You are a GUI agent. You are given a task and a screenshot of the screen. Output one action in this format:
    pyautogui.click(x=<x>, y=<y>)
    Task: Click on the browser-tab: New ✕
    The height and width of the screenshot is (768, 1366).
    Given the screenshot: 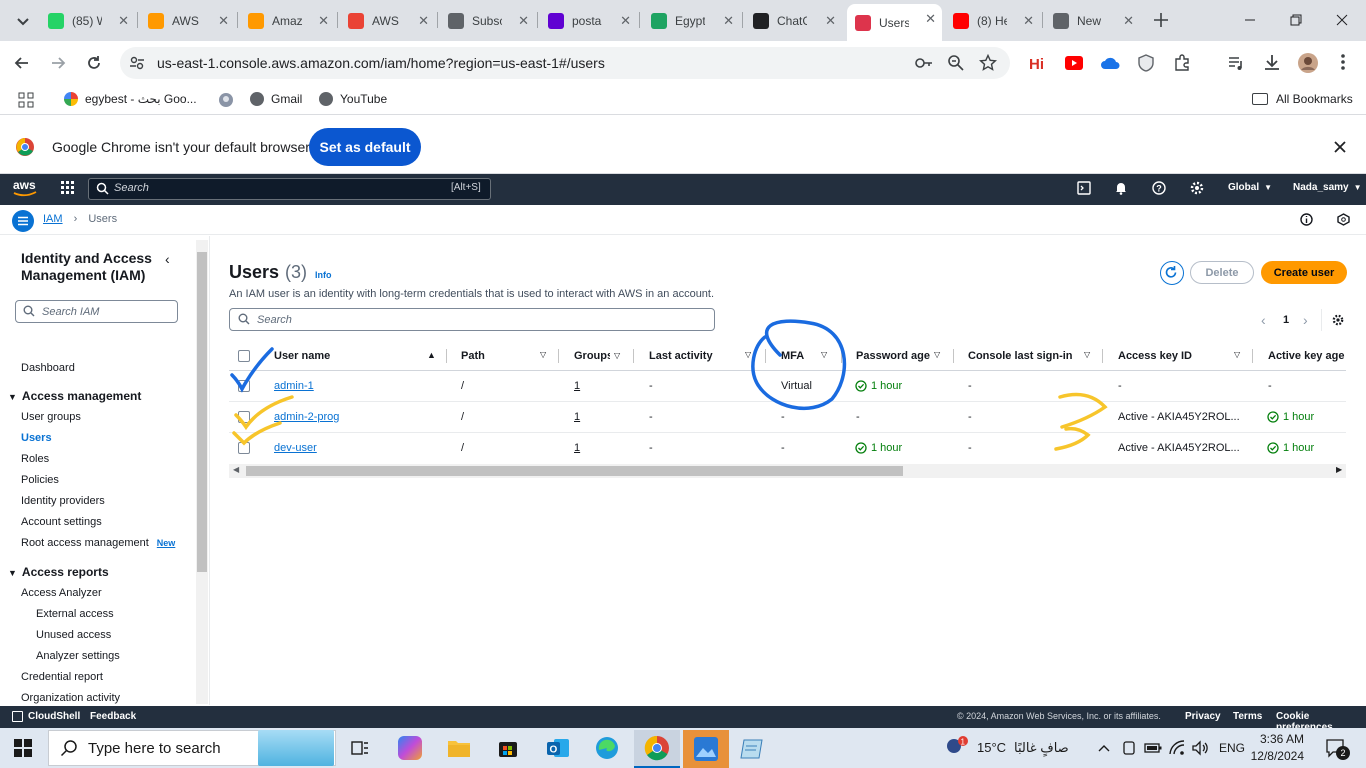 What is the action you would take?
    pyautogui.click(x=1092, y=20)
    